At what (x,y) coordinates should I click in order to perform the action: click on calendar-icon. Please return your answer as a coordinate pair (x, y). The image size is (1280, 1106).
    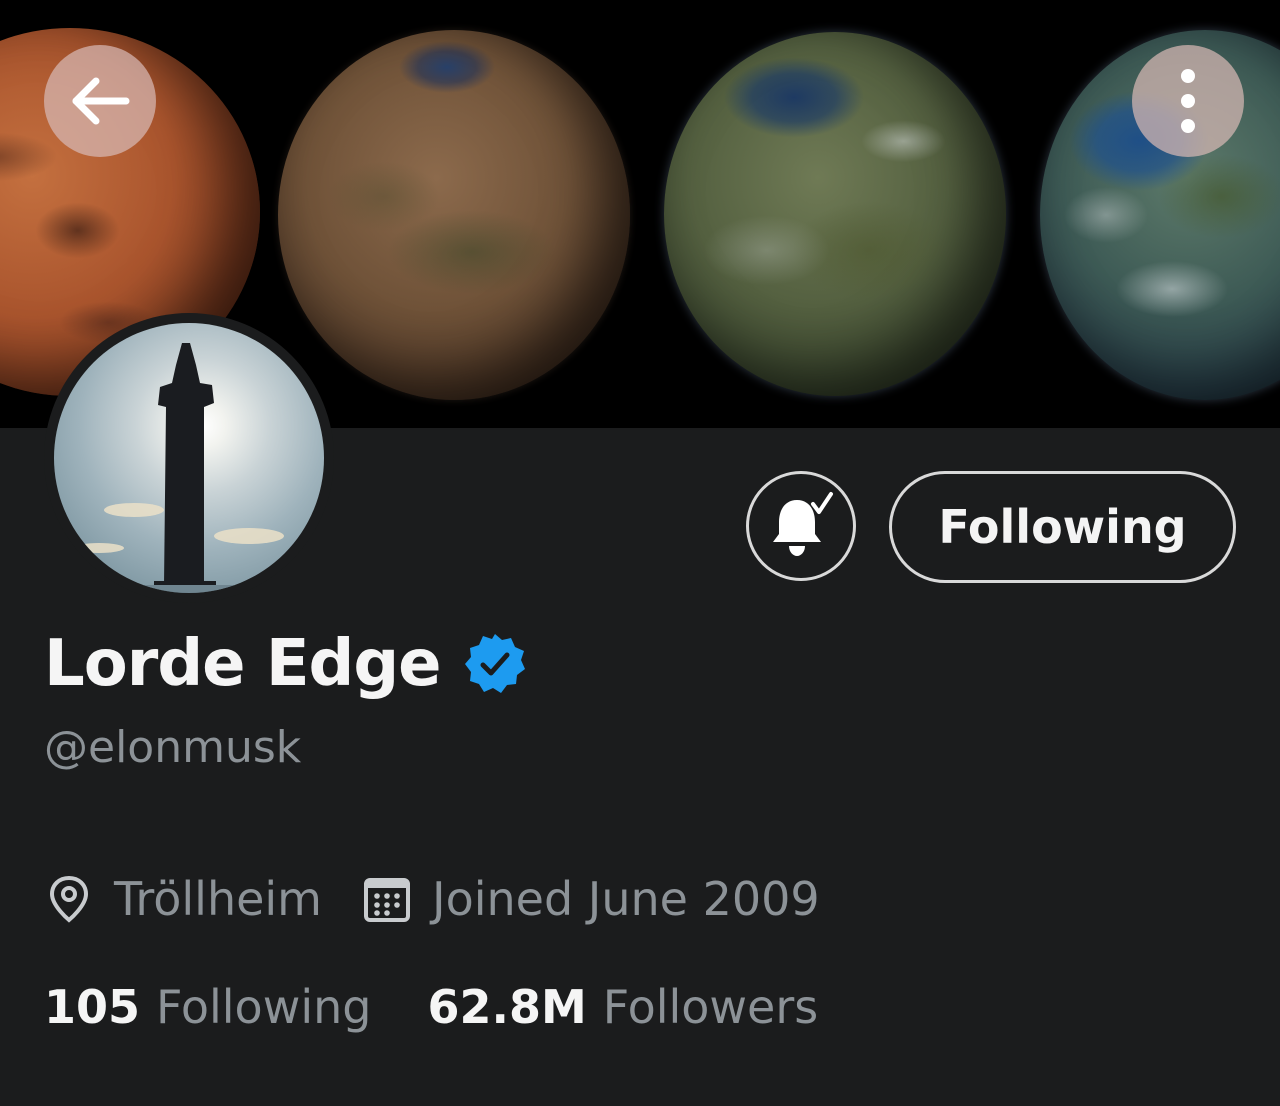
    Looking at the image, I should click on (387, 899).